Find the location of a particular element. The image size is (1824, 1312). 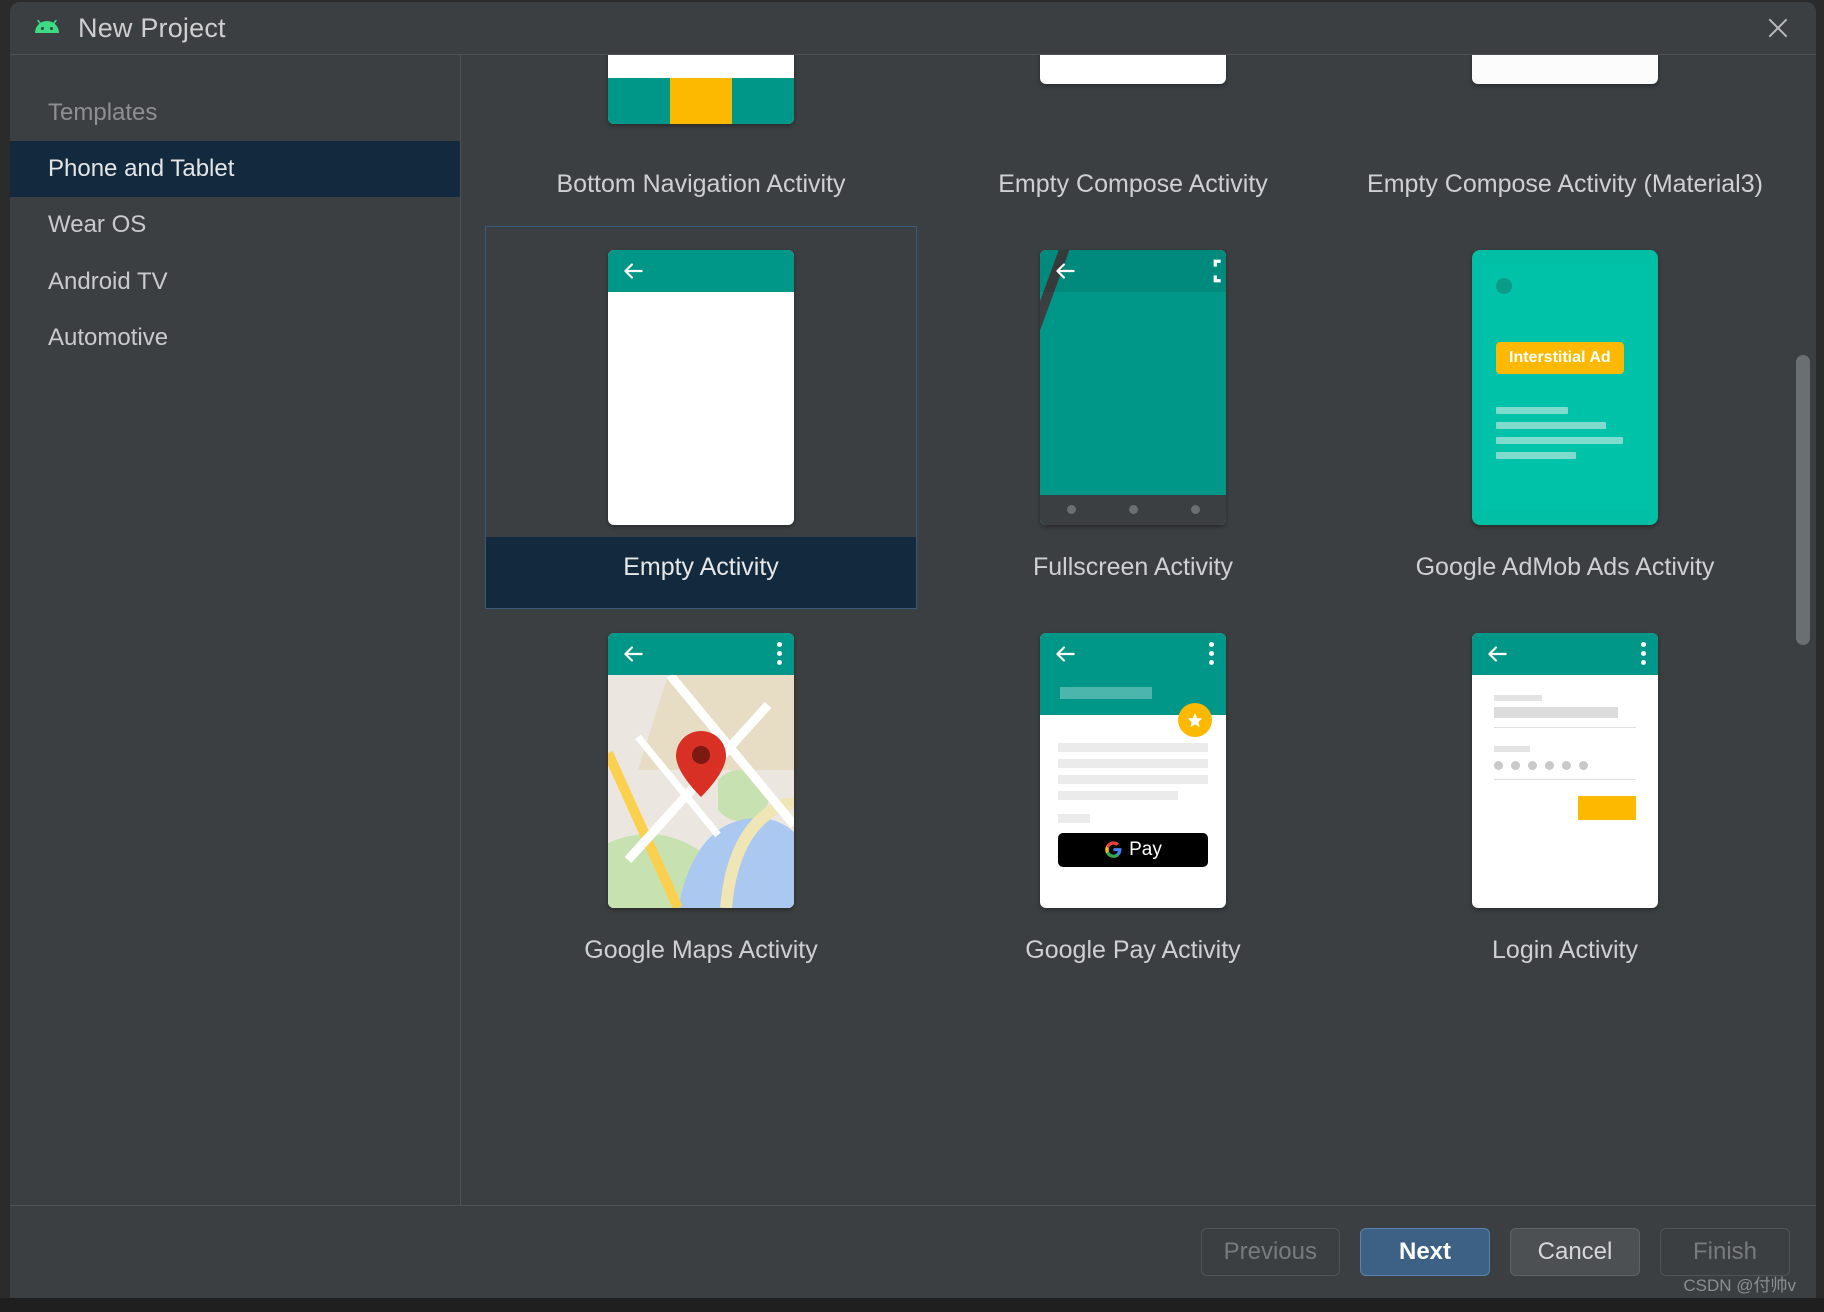

map-canvas is located at coordinates (701, 791).